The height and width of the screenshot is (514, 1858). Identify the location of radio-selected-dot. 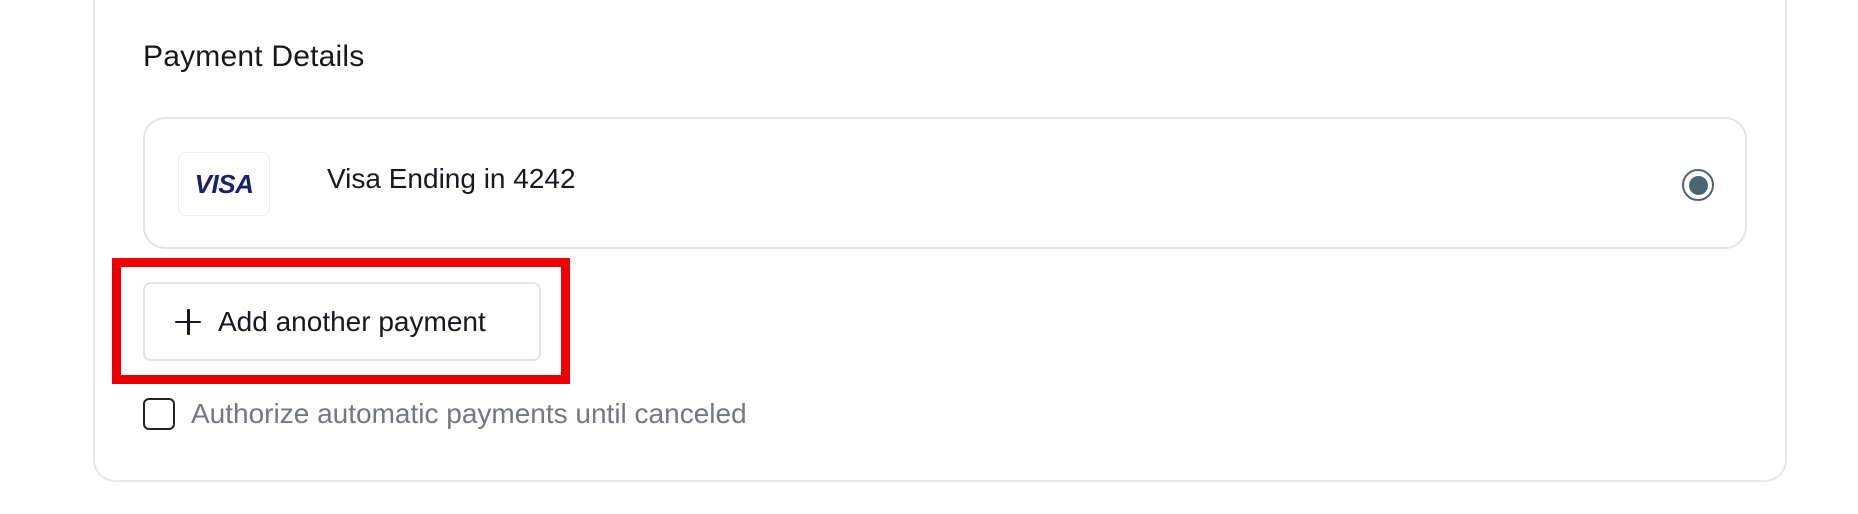
(1698, 185).